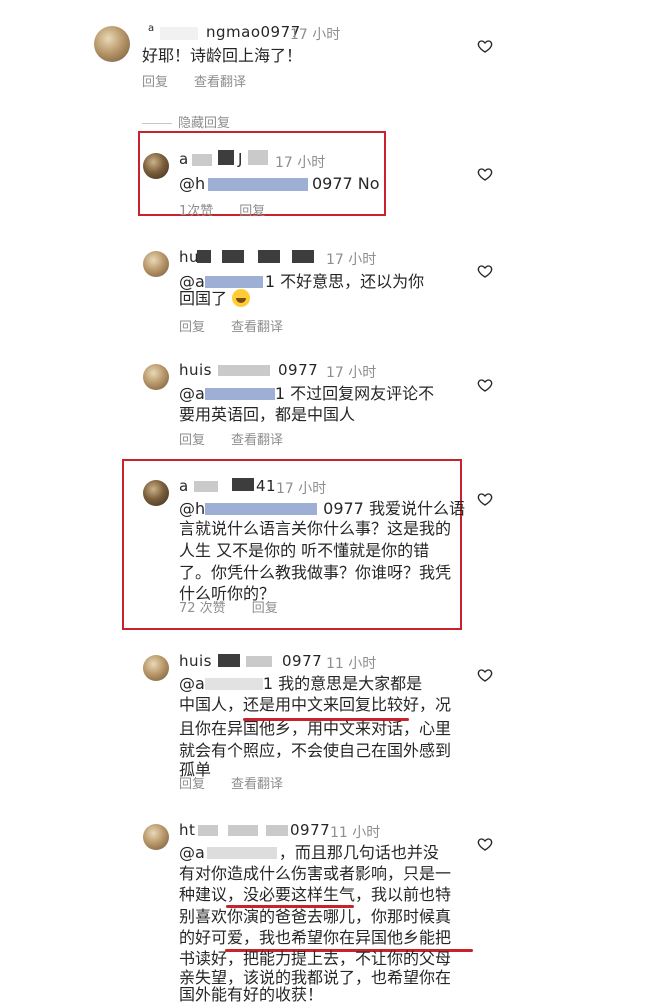  Describe the element at coordinates (222, 55) in the screenshot. I see `comment-text: 好耶！诗龄回上海了！` at that location.